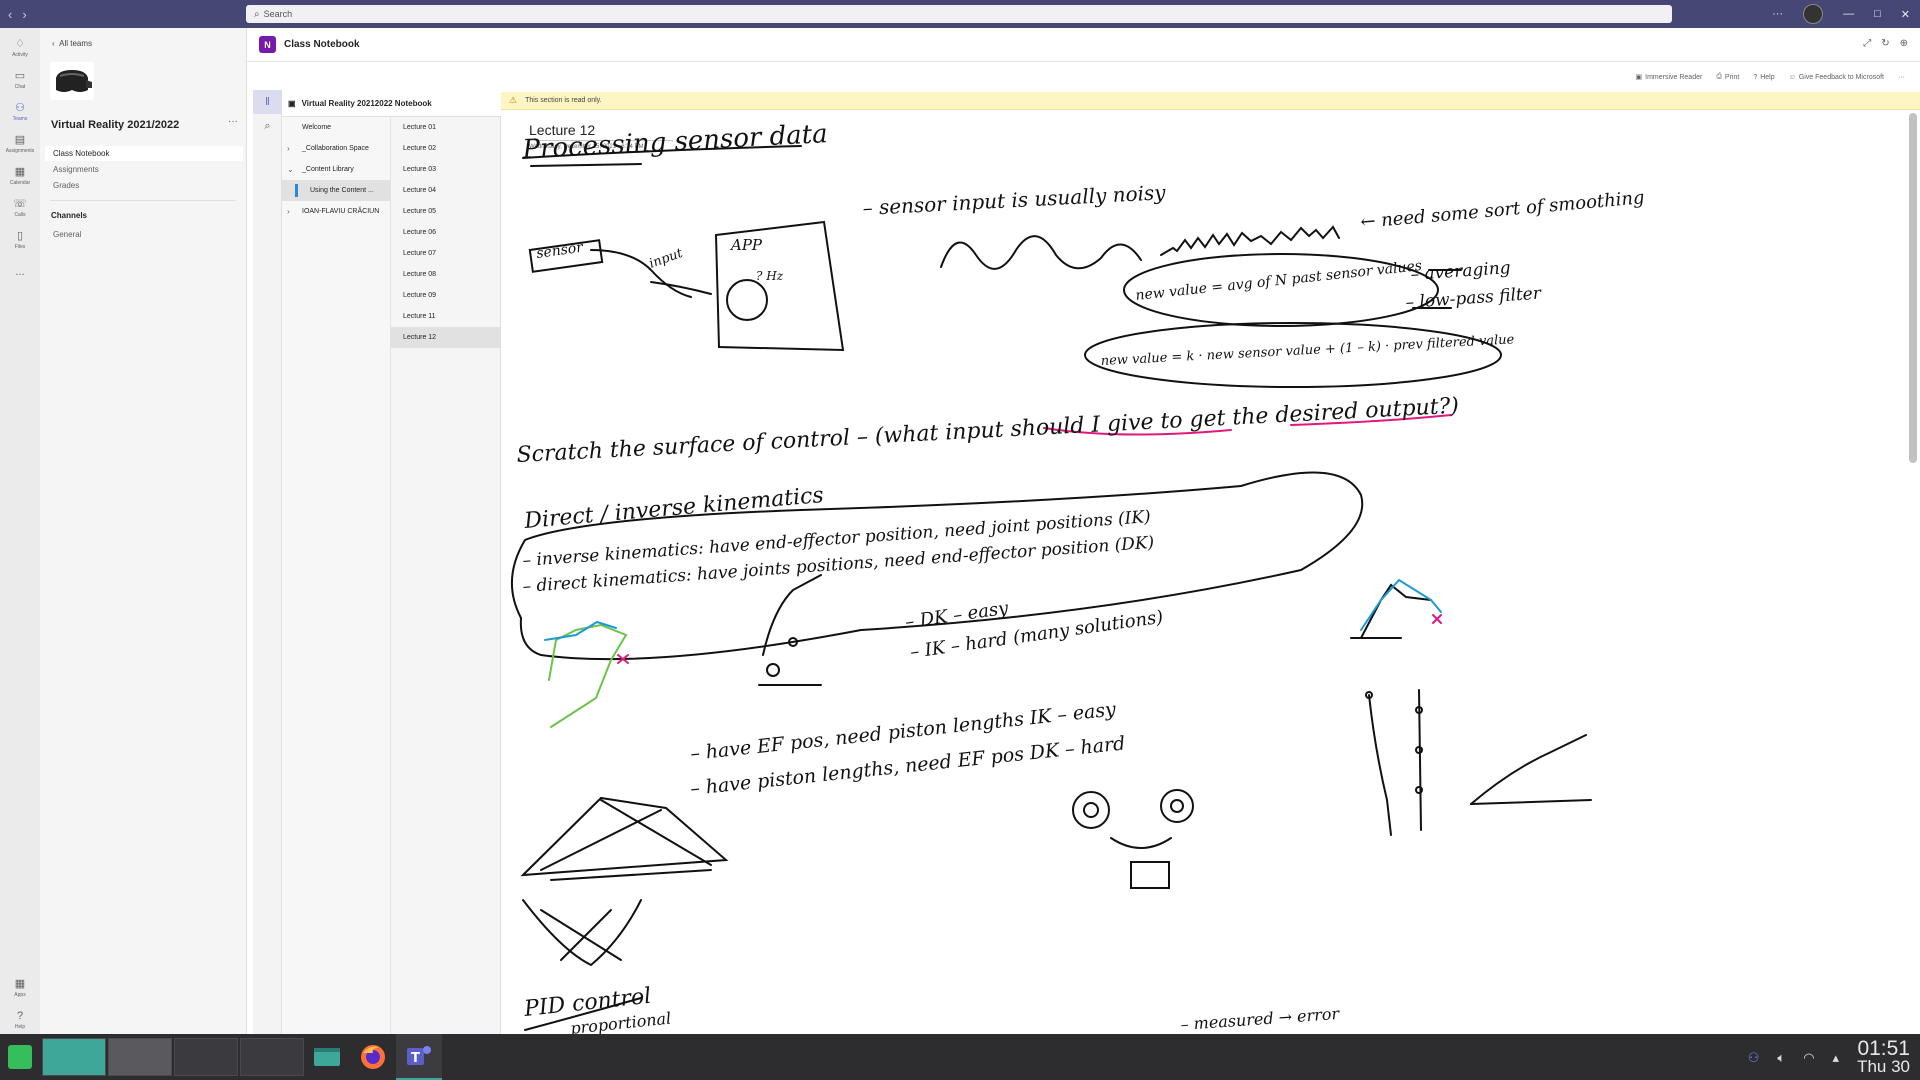  I want to click on page-item: Lecture 04, so click(445, 190).